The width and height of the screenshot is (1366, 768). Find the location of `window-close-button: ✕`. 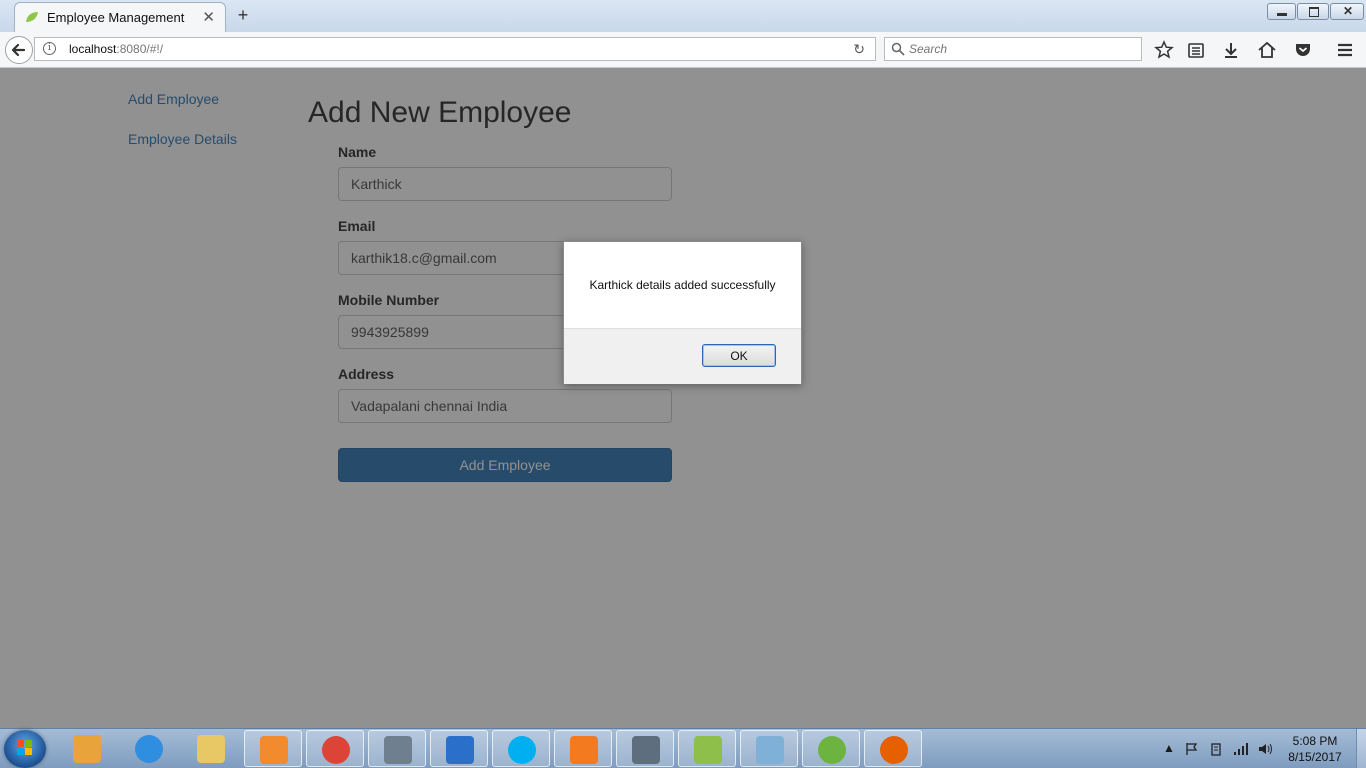

window-close-button: ✕ is located at coordinates (1347, 11).